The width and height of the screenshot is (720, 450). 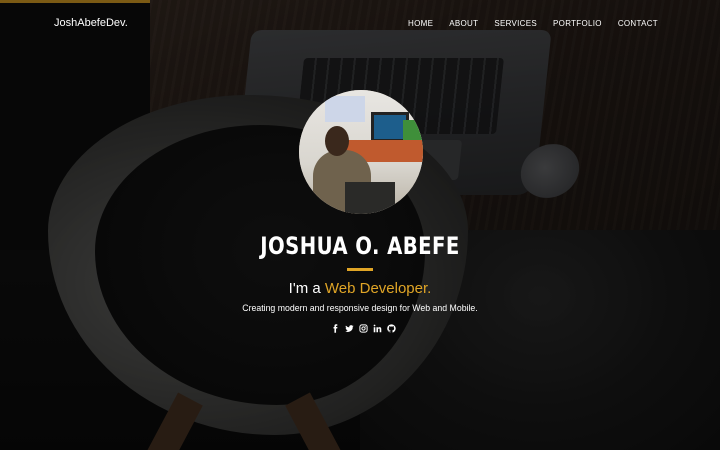 I want to click on social-links, so click(x=363, y=328).